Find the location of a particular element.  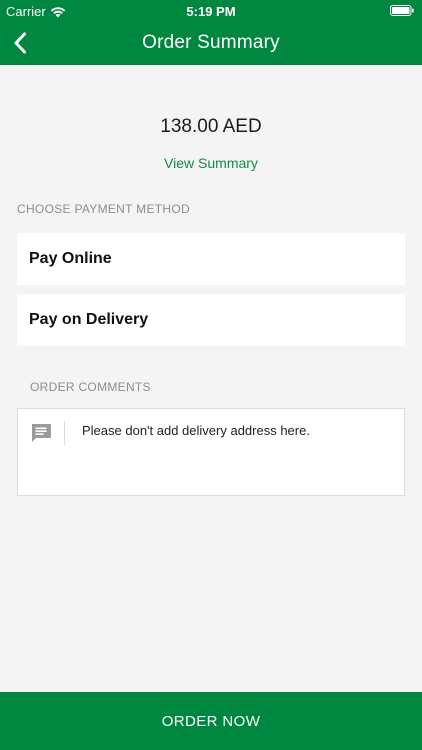

nav-bar: Order Summary is located at coordinates (211, 43).